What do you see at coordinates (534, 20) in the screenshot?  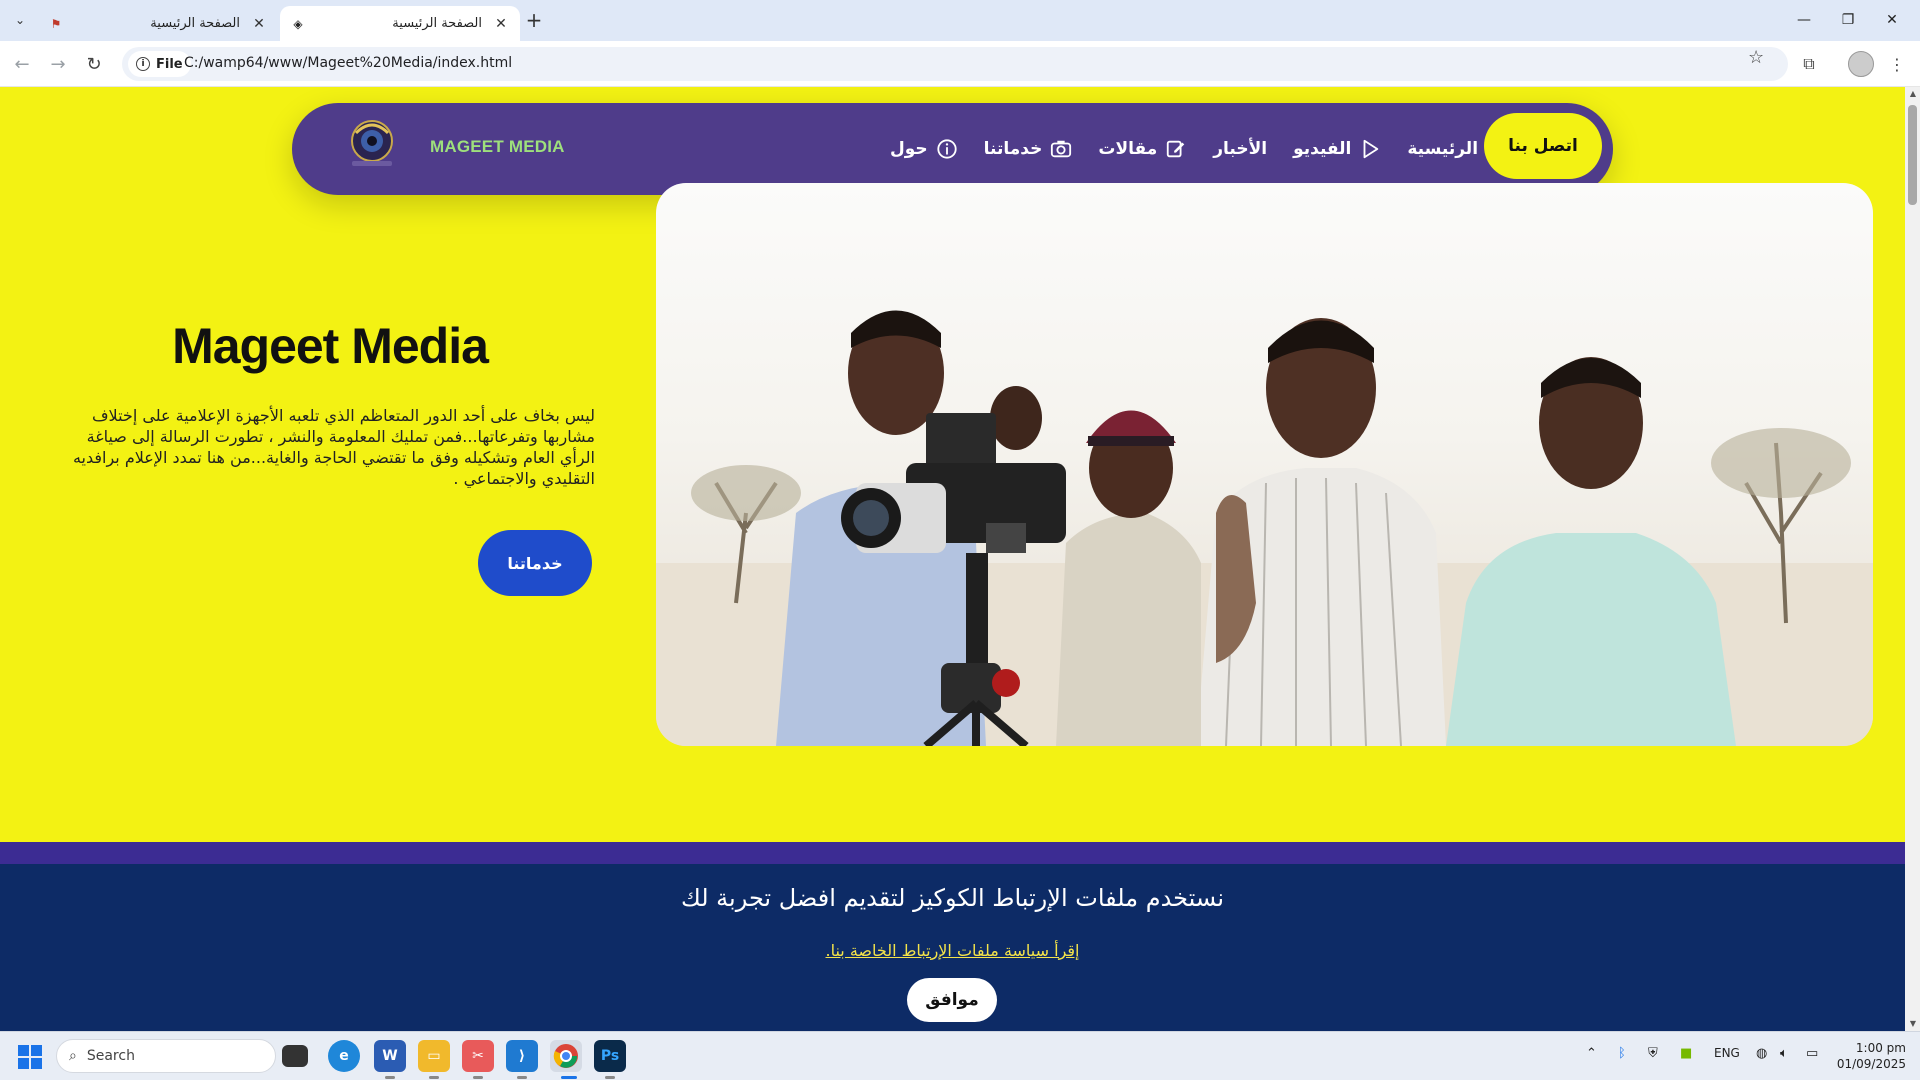 I see `new-tab-button: +` at bounding box center [534, 20].